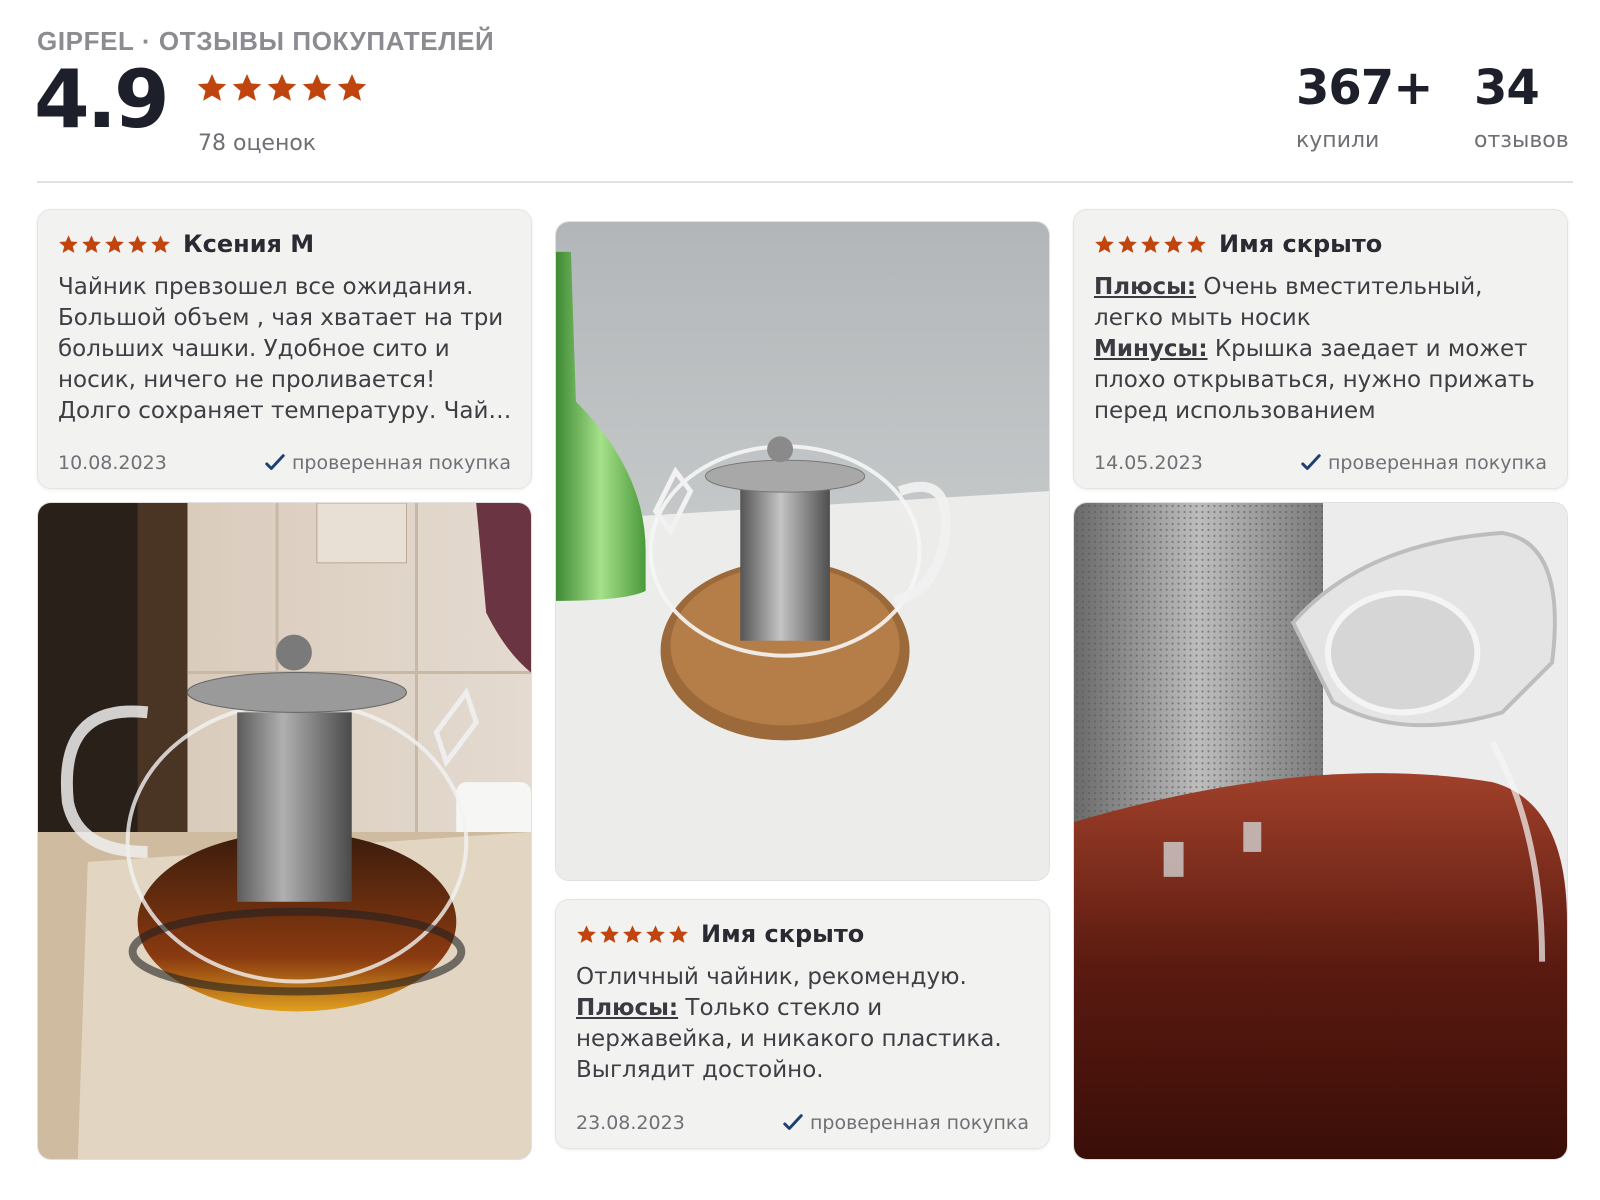 The height and width of the screenshot is (1200, 1600). Describe the element at coordinates (112, 463) in the screenshot. I see `review-date: 10.08.2023` at that location.